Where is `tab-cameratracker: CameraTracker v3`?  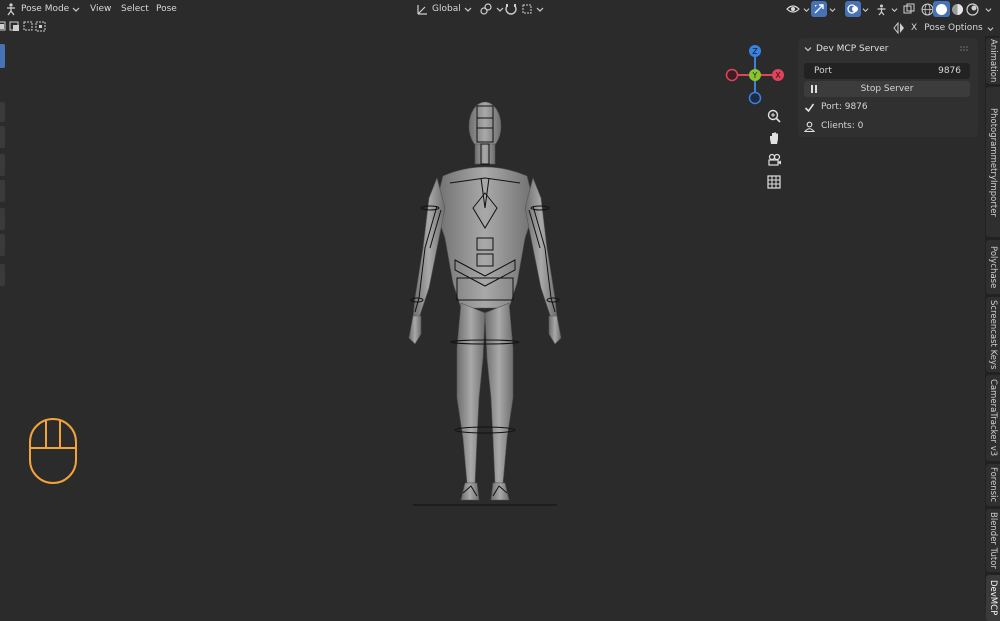
tab-cameratracker: CameraTracker v3 is located at coordinates (993, 418).